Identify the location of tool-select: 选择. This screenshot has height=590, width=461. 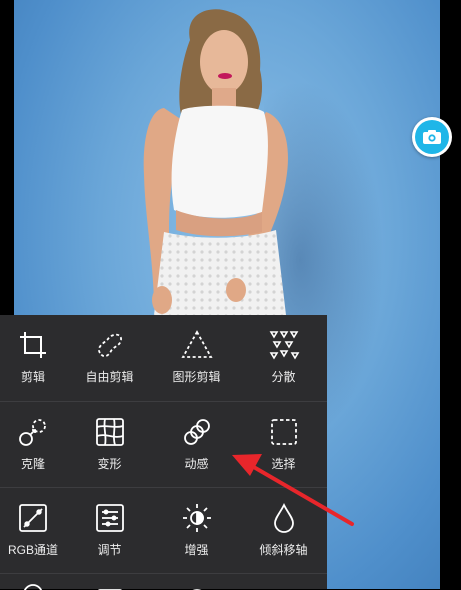
(283, 445).